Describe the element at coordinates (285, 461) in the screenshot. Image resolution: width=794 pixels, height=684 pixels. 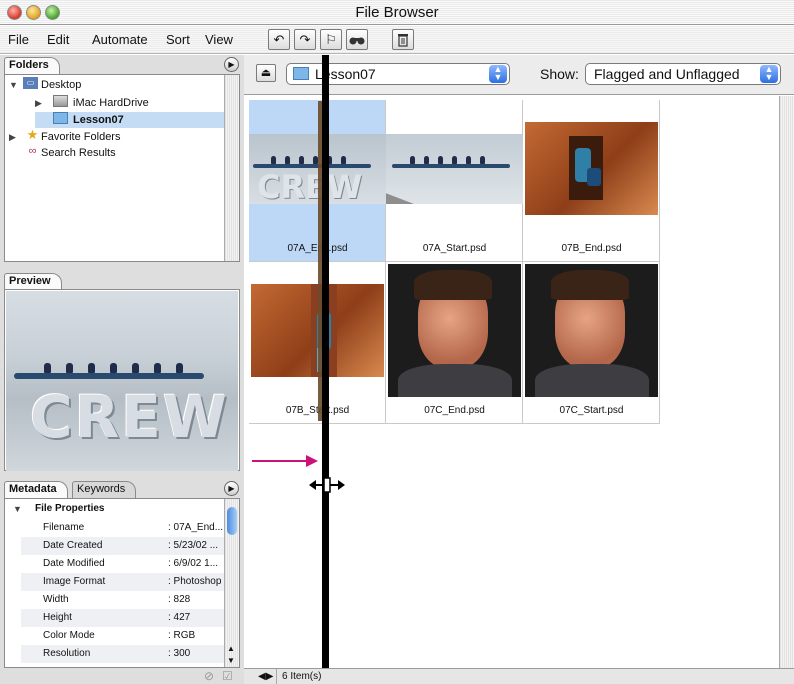
I see `pointer-arrow-icon` at that location.